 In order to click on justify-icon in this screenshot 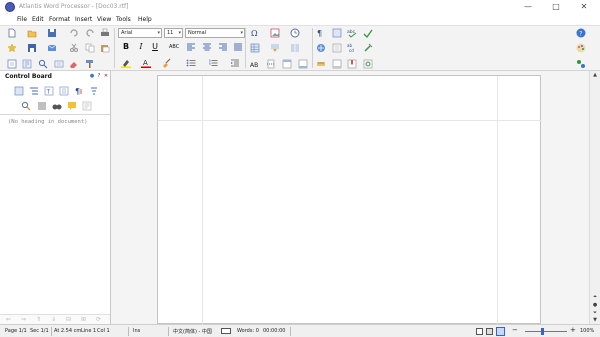, I will do `click(238, 47)`.